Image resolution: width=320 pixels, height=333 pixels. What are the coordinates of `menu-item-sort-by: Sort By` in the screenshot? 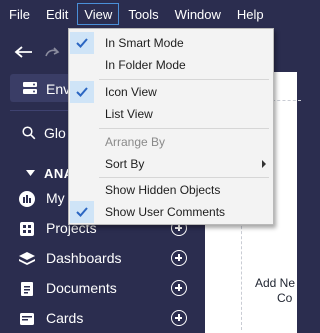 It's located at (171, 164).